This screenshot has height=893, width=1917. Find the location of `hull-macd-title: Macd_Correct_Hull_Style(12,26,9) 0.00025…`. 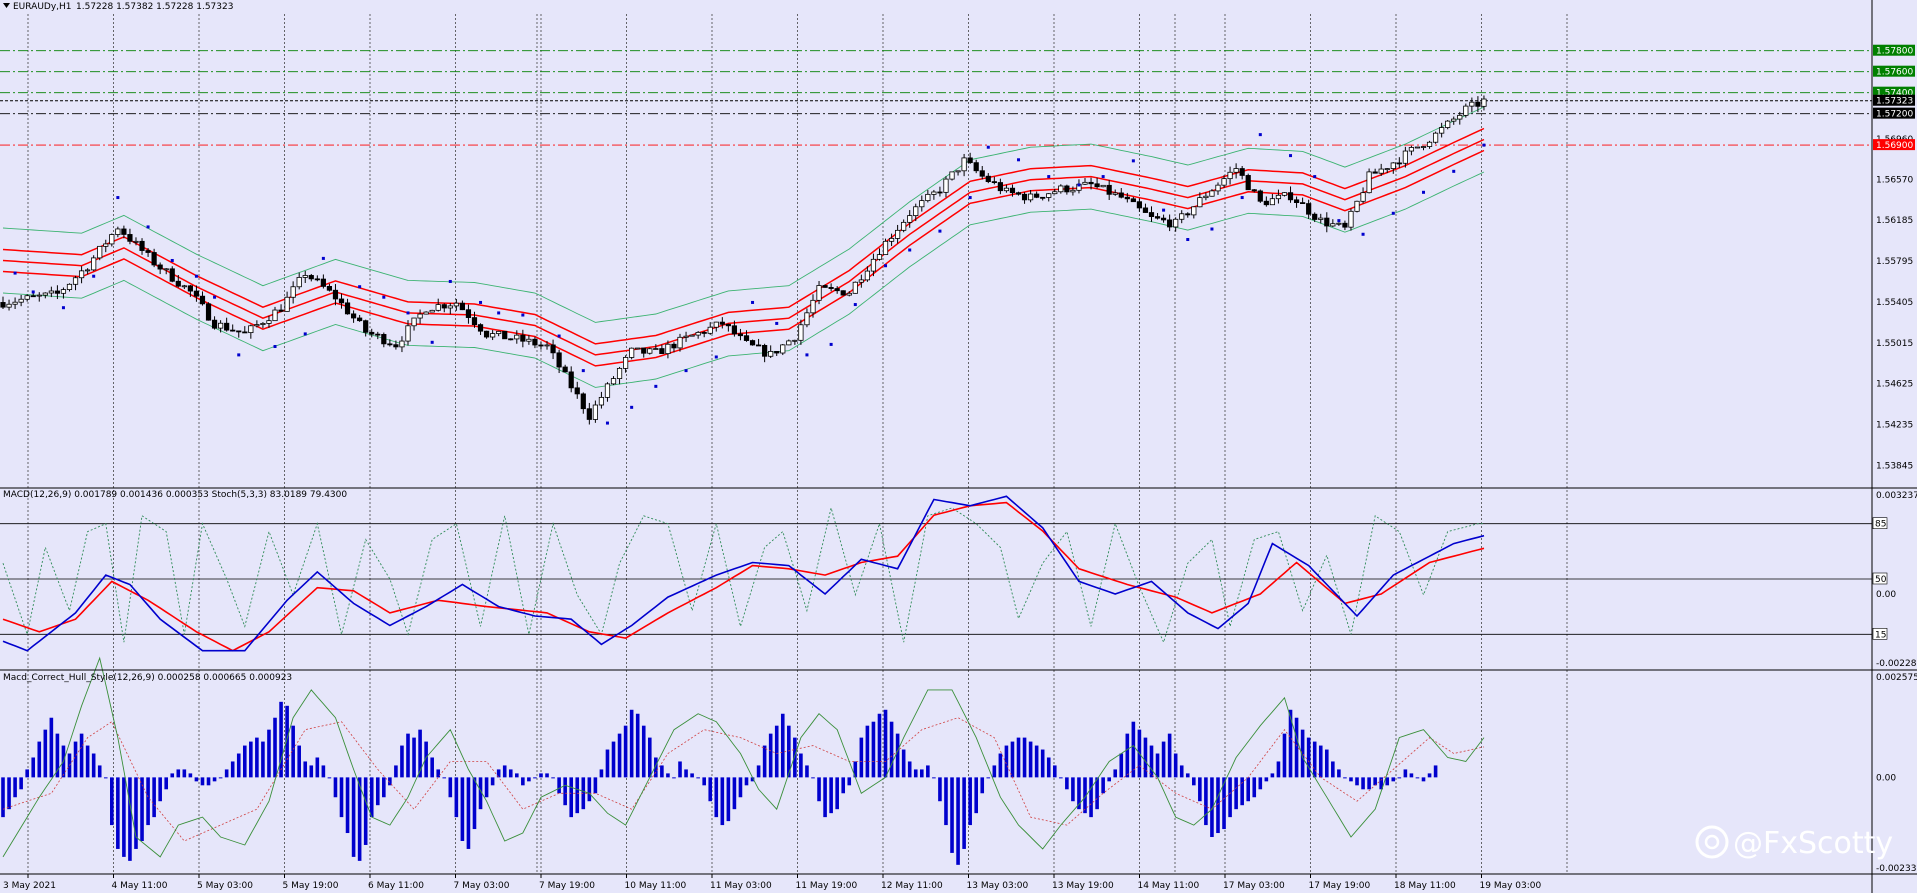

hull-macd-title: Macd_Correct_Hull_Style(12,26,9) 0.00025… is located at coordinates (147, 678).